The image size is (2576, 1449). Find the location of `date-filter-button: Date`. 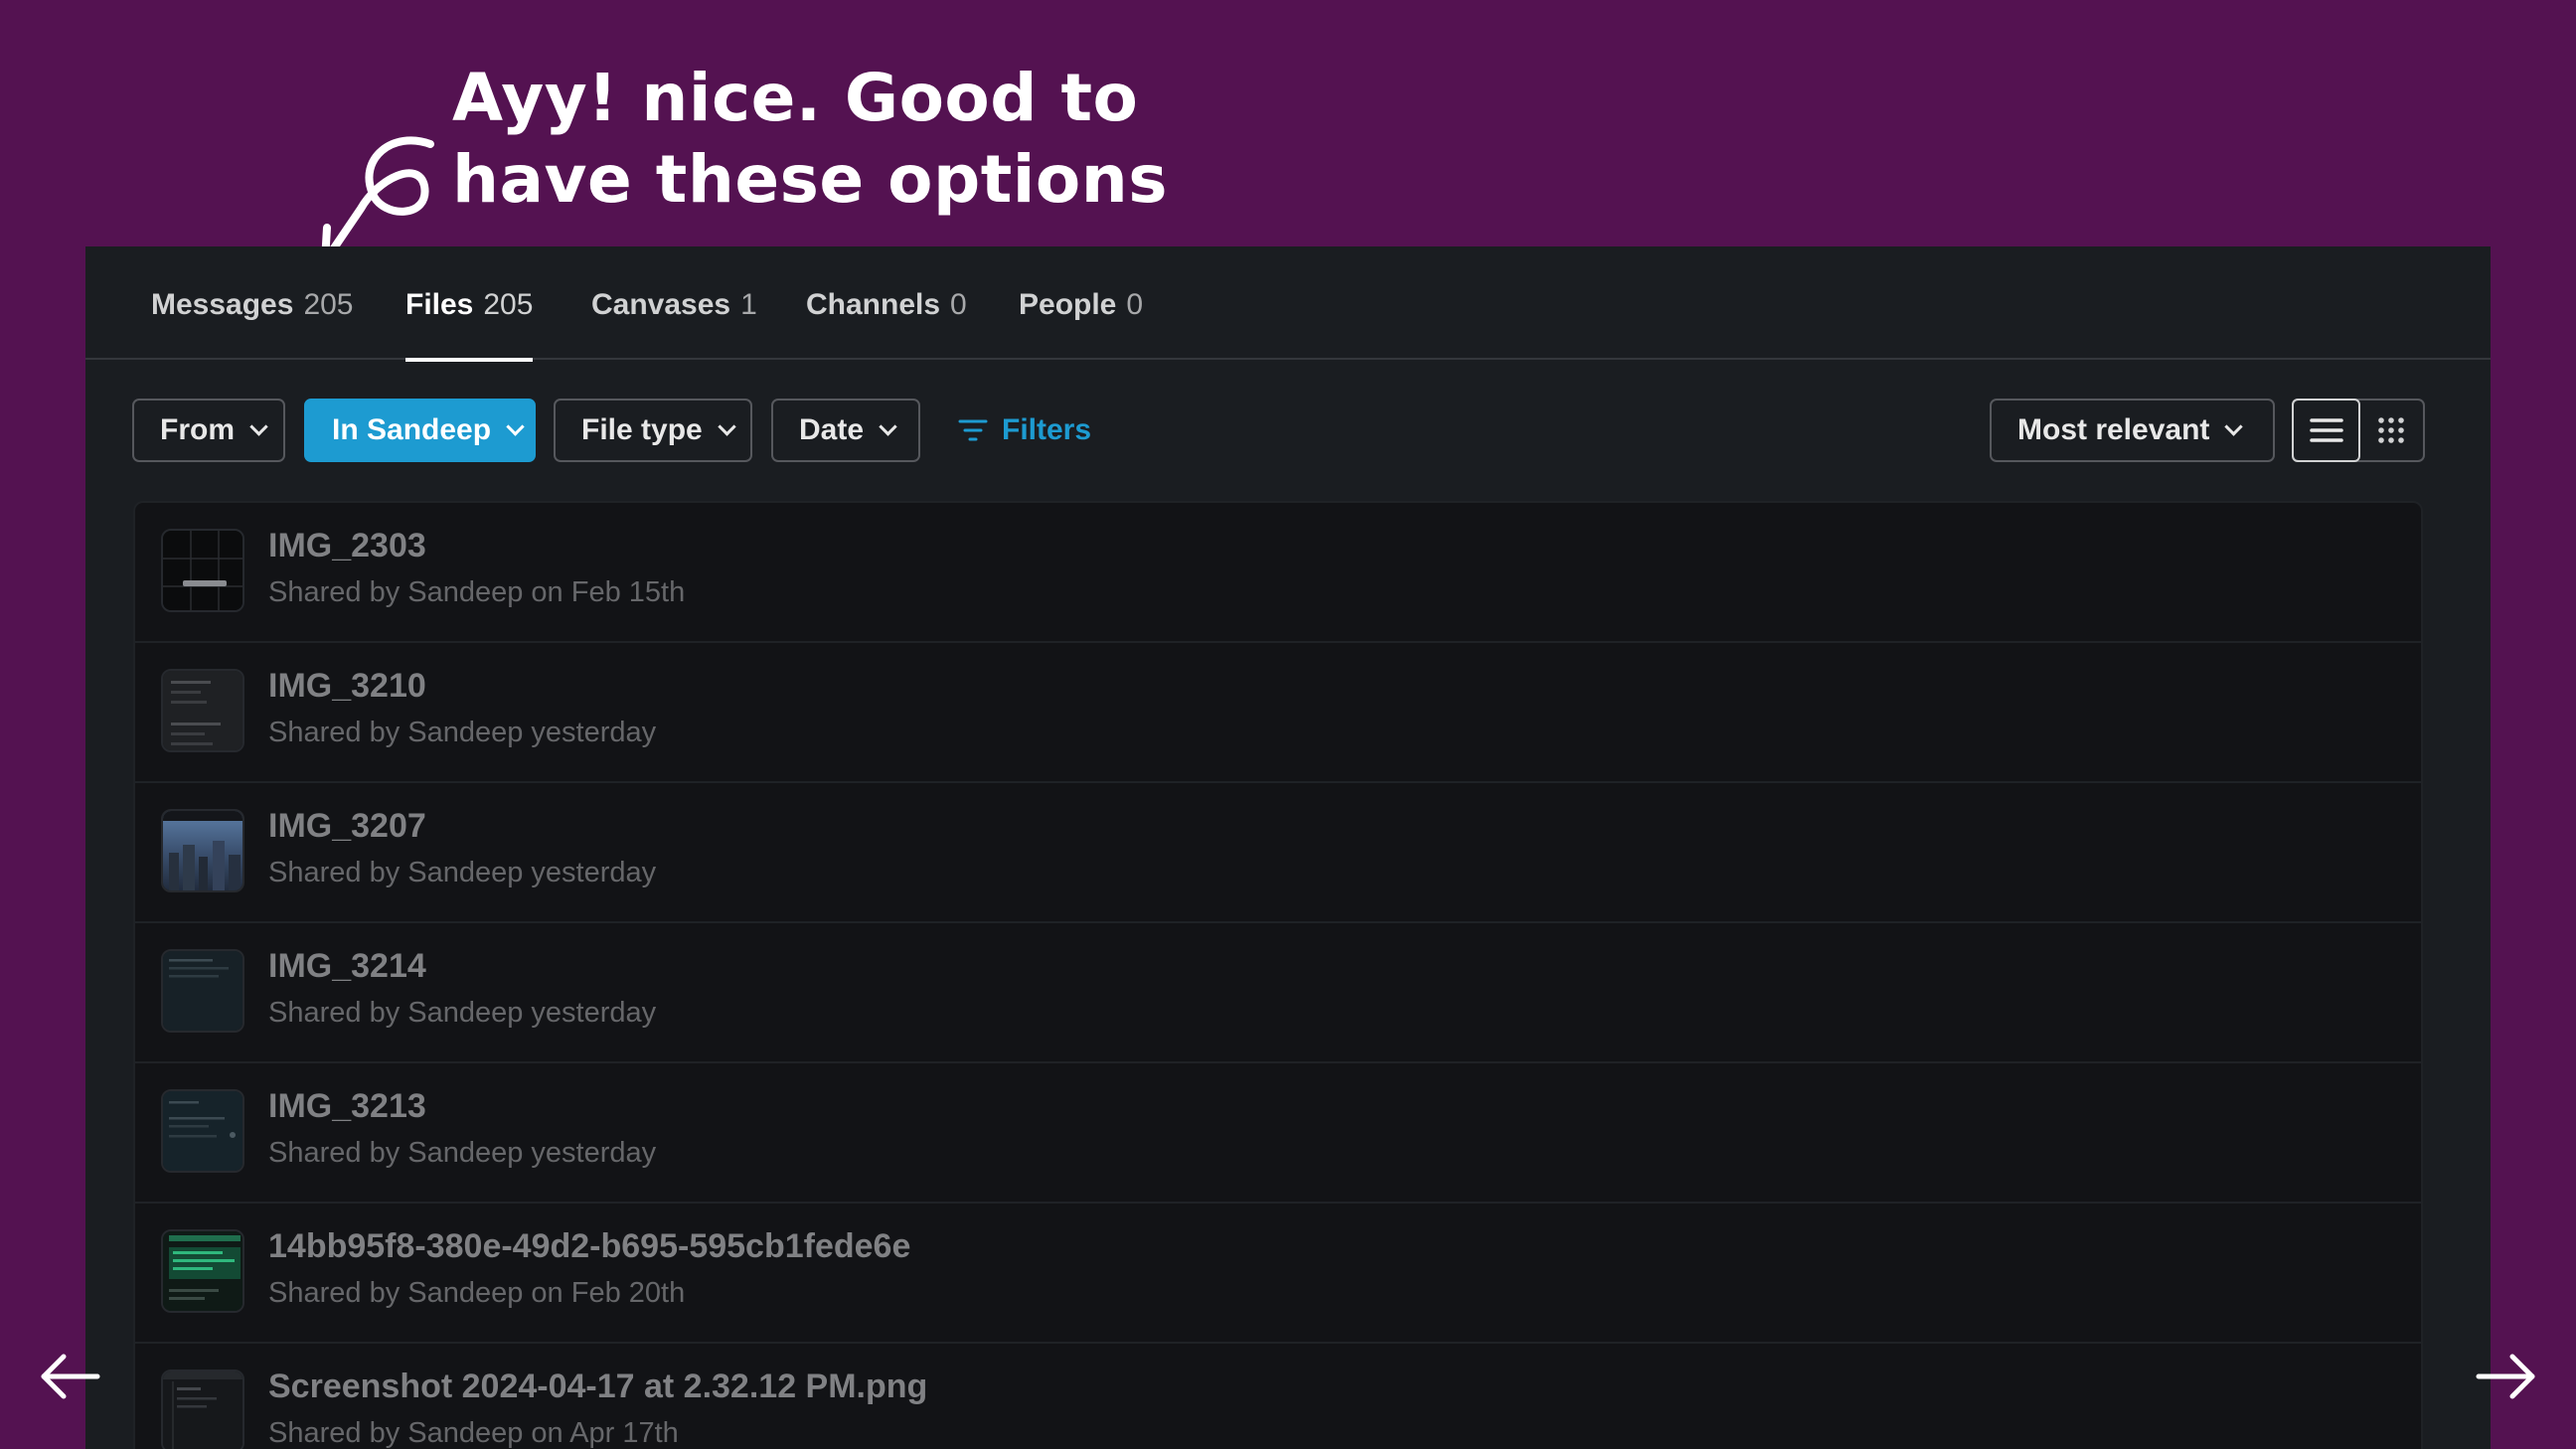

date-filter-button: Date is located at coordinates (845, 430).